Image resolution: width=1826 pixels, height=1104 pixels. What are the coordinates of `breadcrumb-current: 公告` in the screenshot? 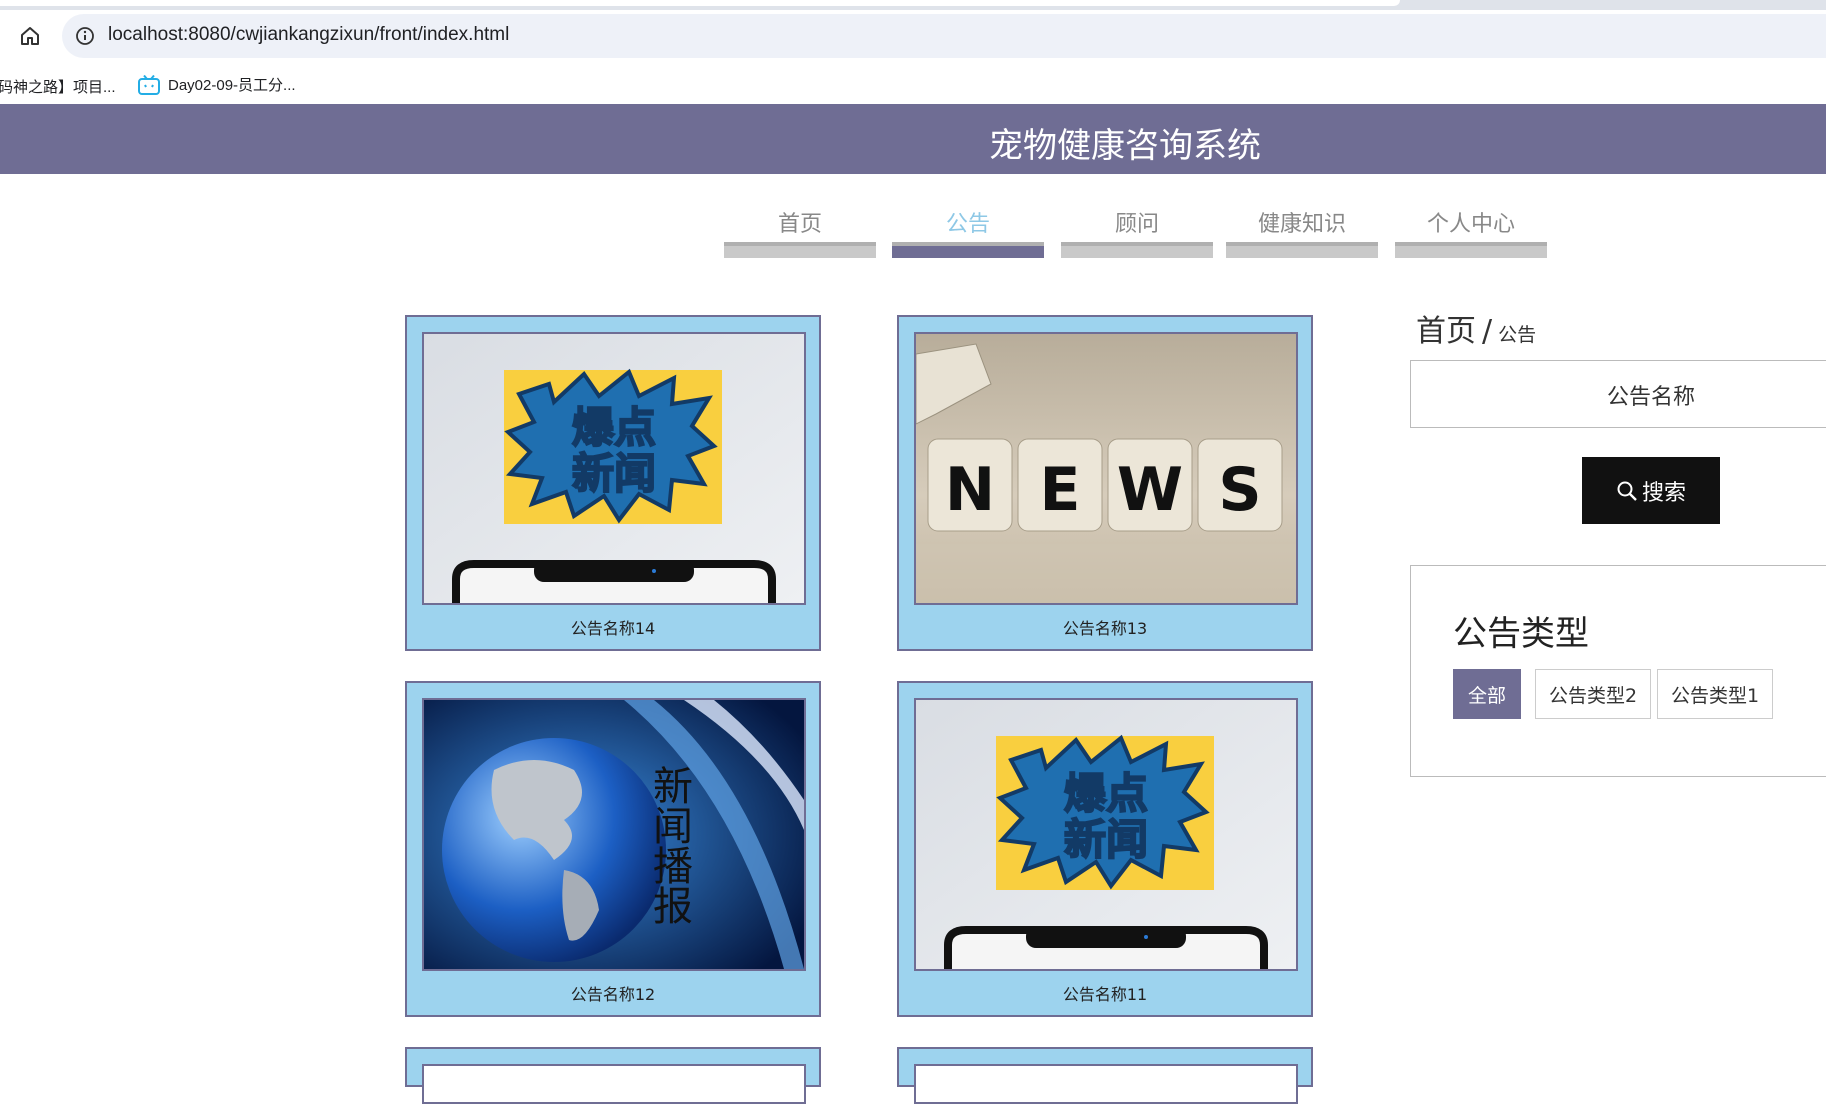 It's located at (1517, 335).